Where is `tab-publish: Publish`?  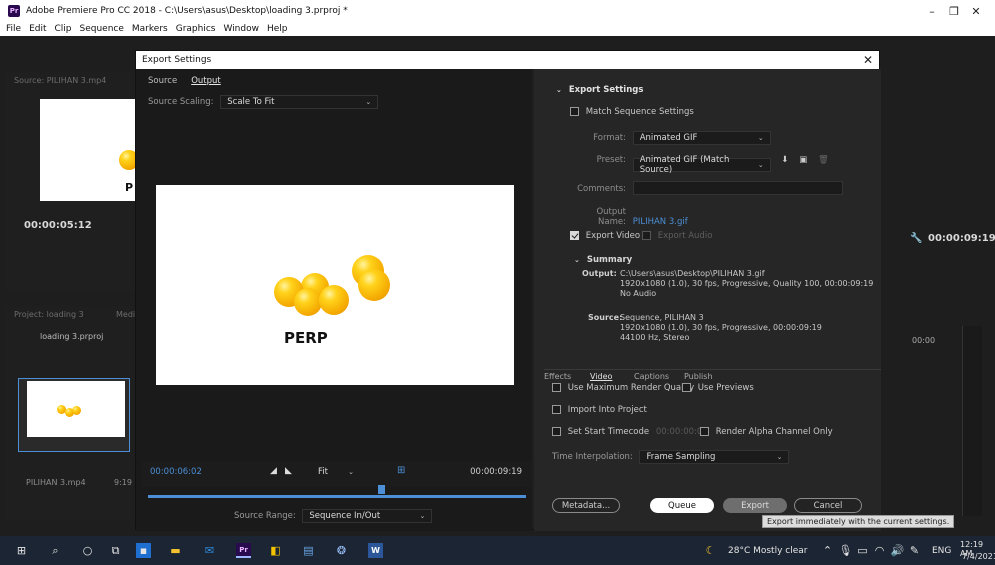 tab-publish: Publish is located at coordinates (698, 376).